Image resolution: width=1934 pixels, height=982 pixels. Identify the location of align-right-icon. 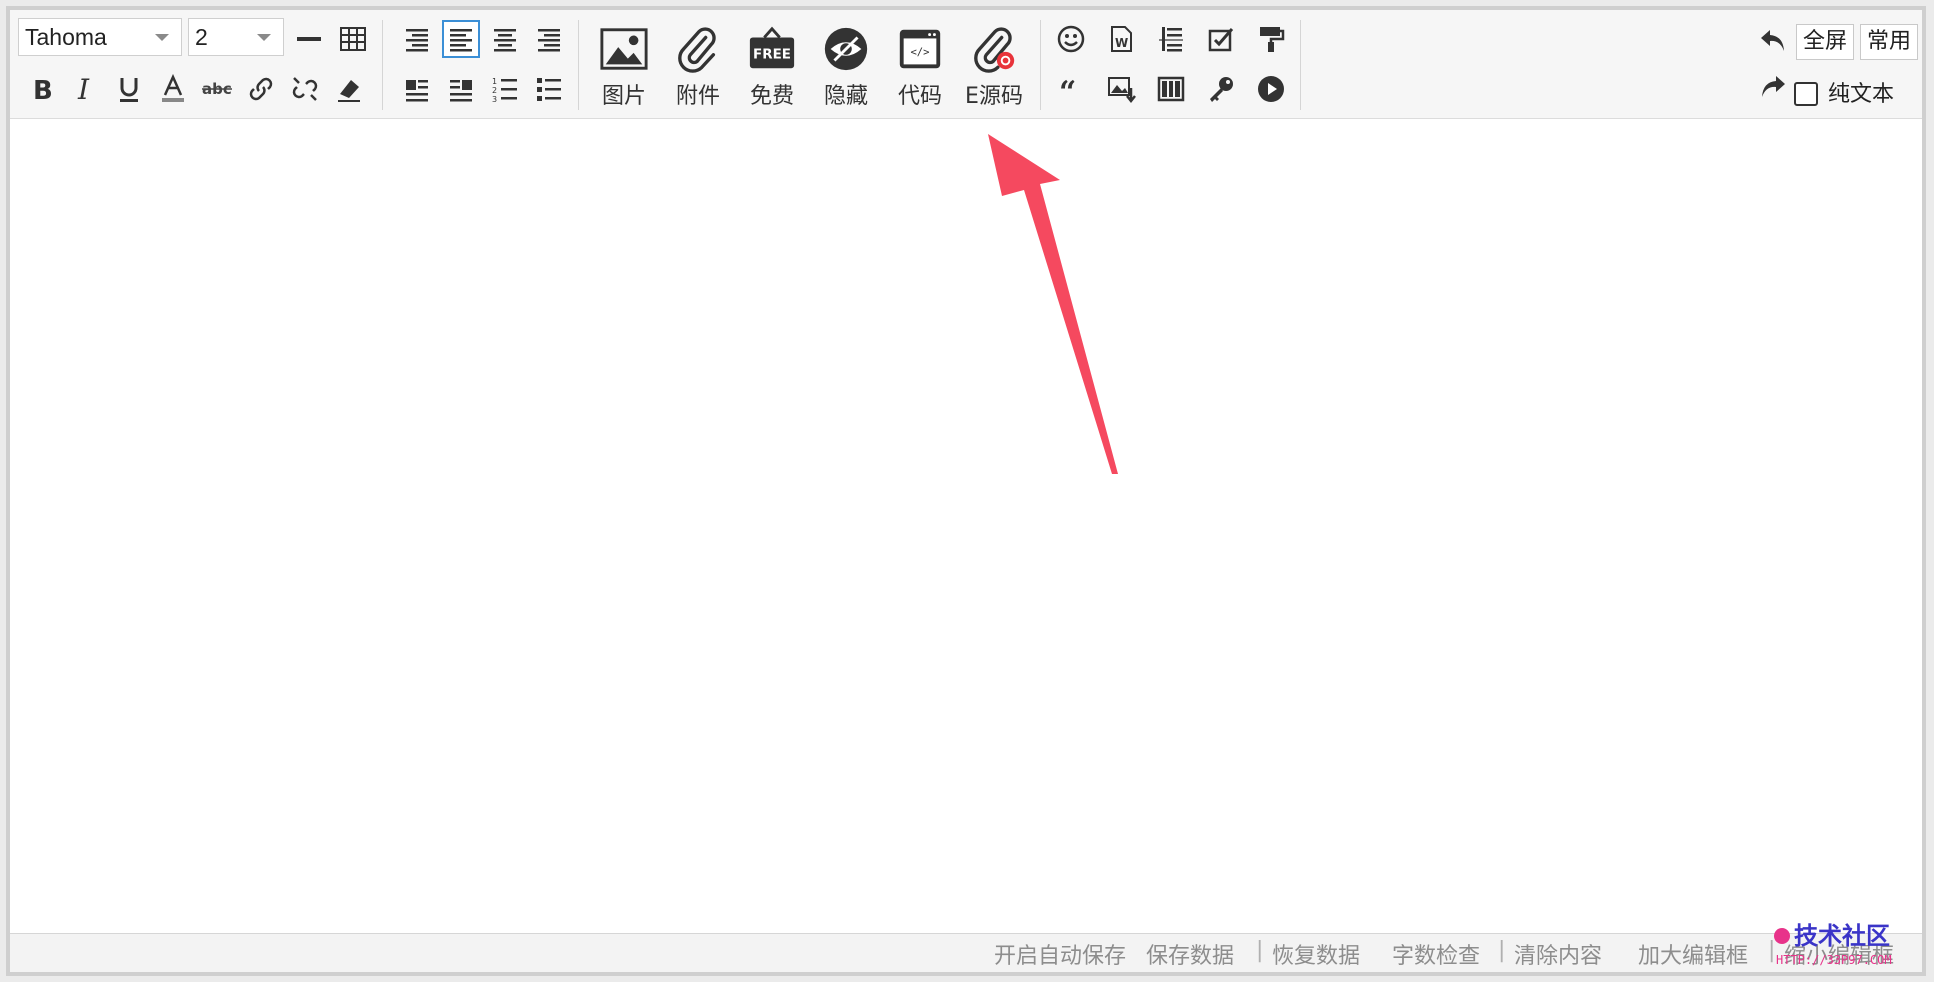
(549, 40).